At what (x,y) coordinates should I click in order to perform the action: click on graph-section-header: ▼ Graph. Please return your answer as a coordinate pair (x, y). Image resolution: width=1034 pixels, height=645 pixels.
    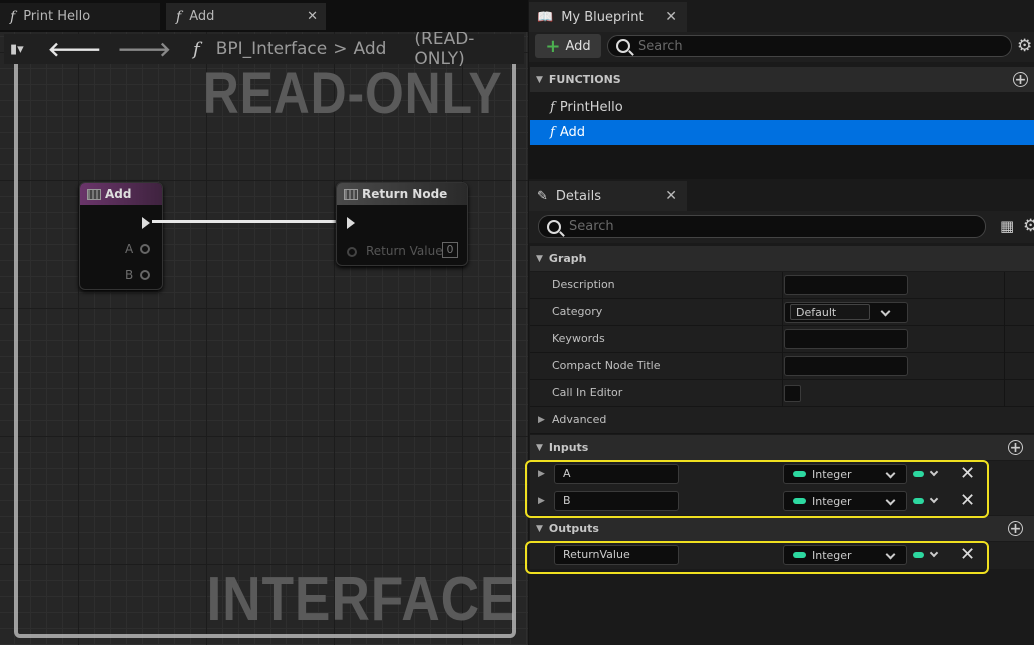
    Looking at the image, I should click on (782, 258).